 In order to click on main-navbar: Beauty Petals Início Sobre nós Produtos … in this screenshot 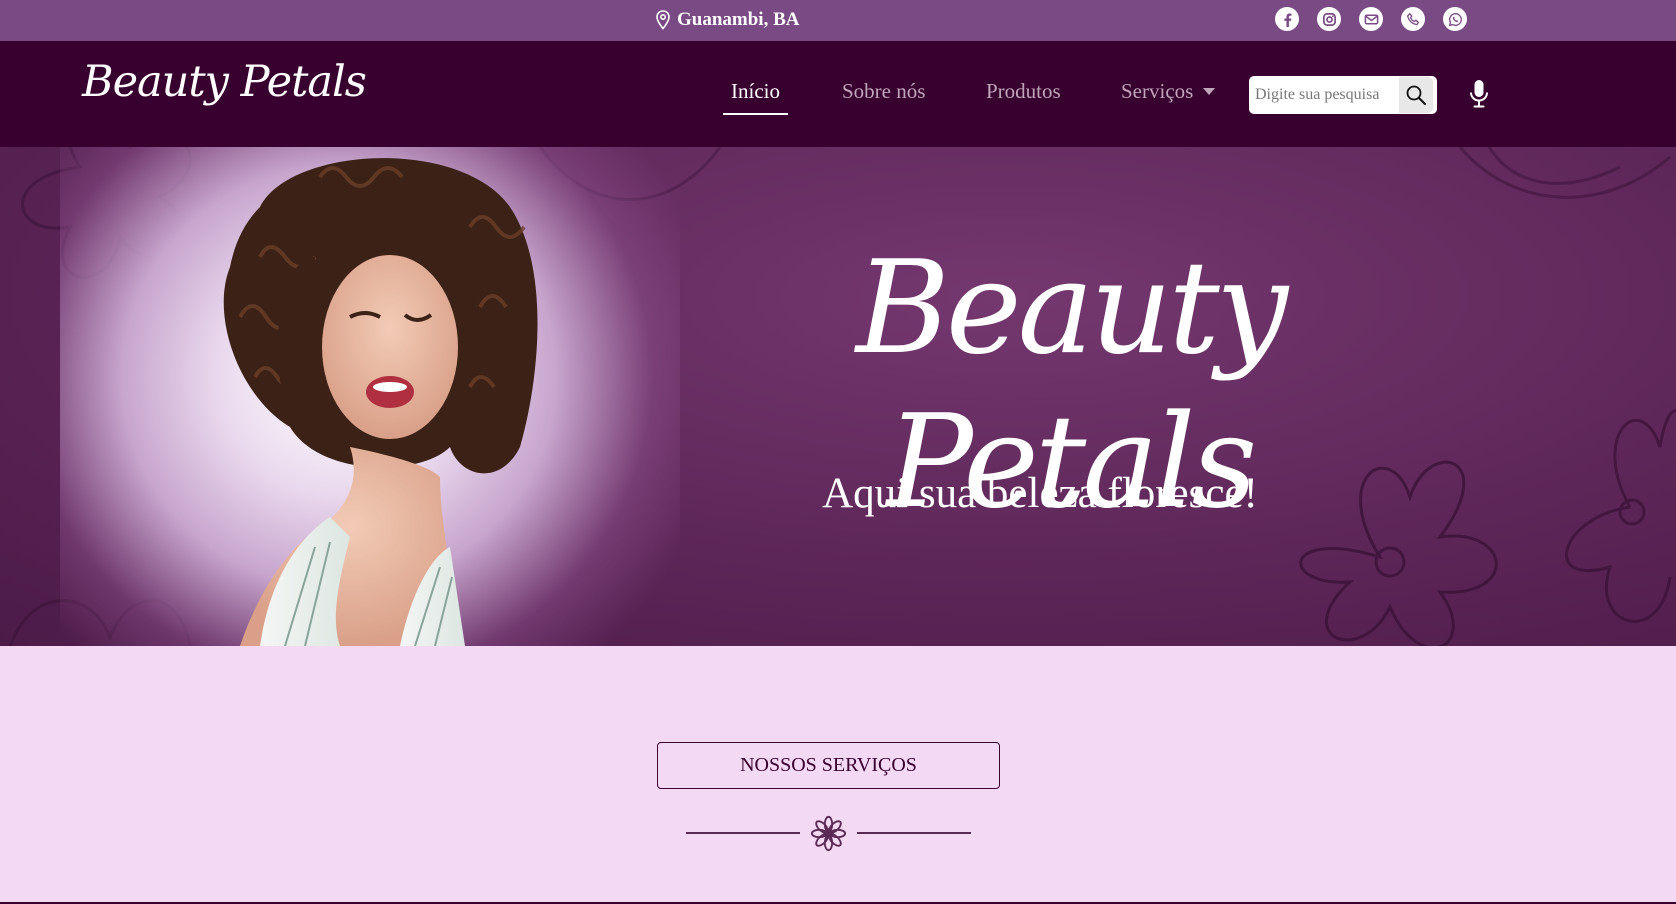, I will do `click(838, 94)`.